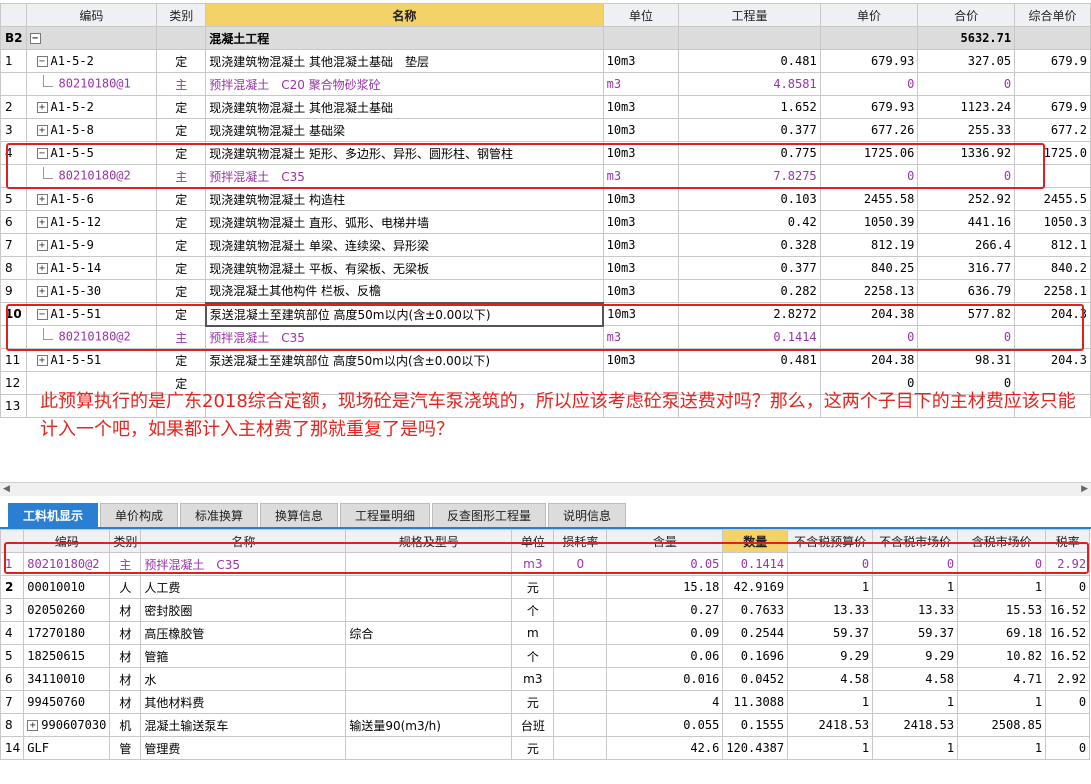 The width and height of the screenshot is (1091, 784). I want to click on name-cell: 现浇建筑物混凝土 矩形、多边形、异形、圆形柱、钢管柱, so click(404, 153).